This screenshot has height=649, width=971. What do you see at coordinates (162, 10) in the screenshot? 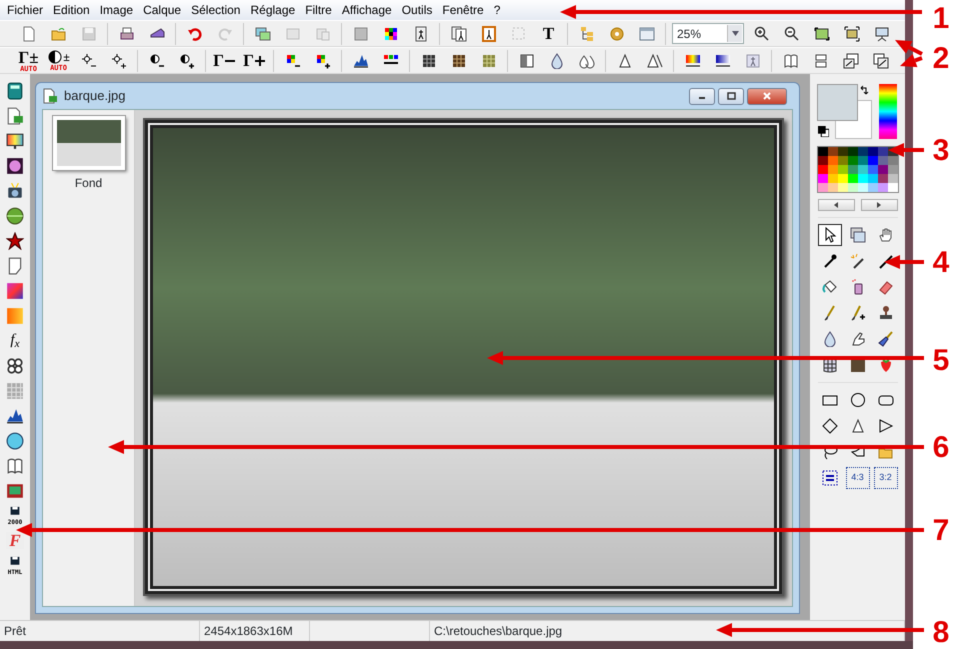
I see `menu-item: Calque` at bounding box center [162, 10].